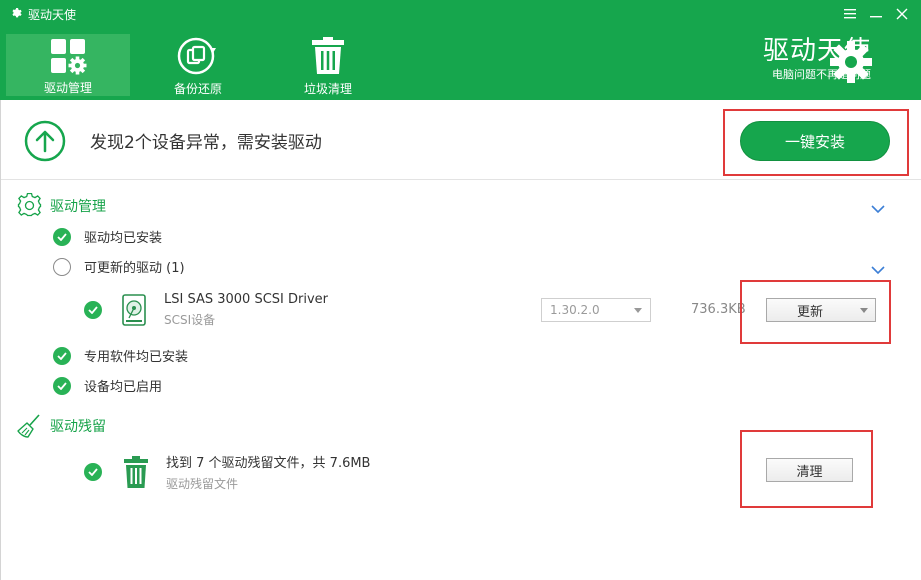  I want to click on residue-list-item: 找到 7 个驱动残留文件，共 7.6MB 驱动残留文件, so click(227, 472).